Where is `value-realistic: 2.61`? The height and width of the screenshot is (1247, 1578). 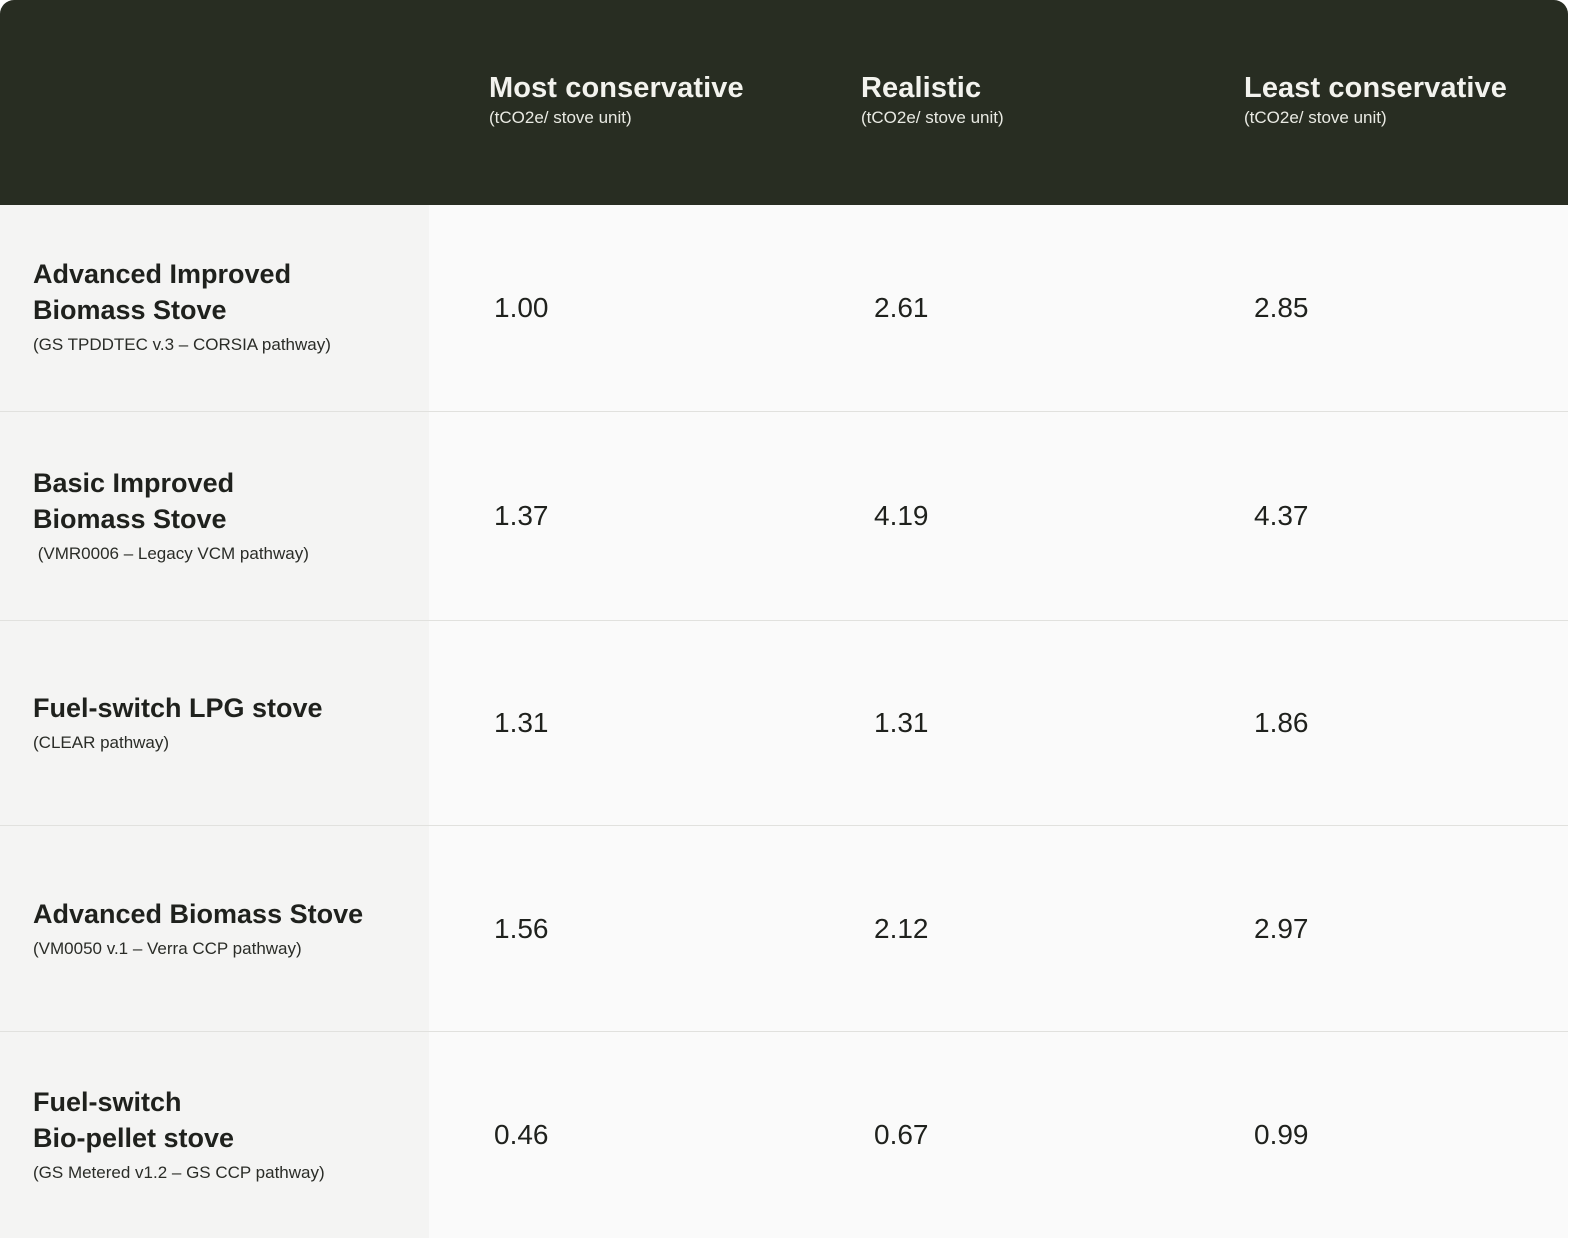 value-realistic: 2.61 is located at coordinates (901, 307).